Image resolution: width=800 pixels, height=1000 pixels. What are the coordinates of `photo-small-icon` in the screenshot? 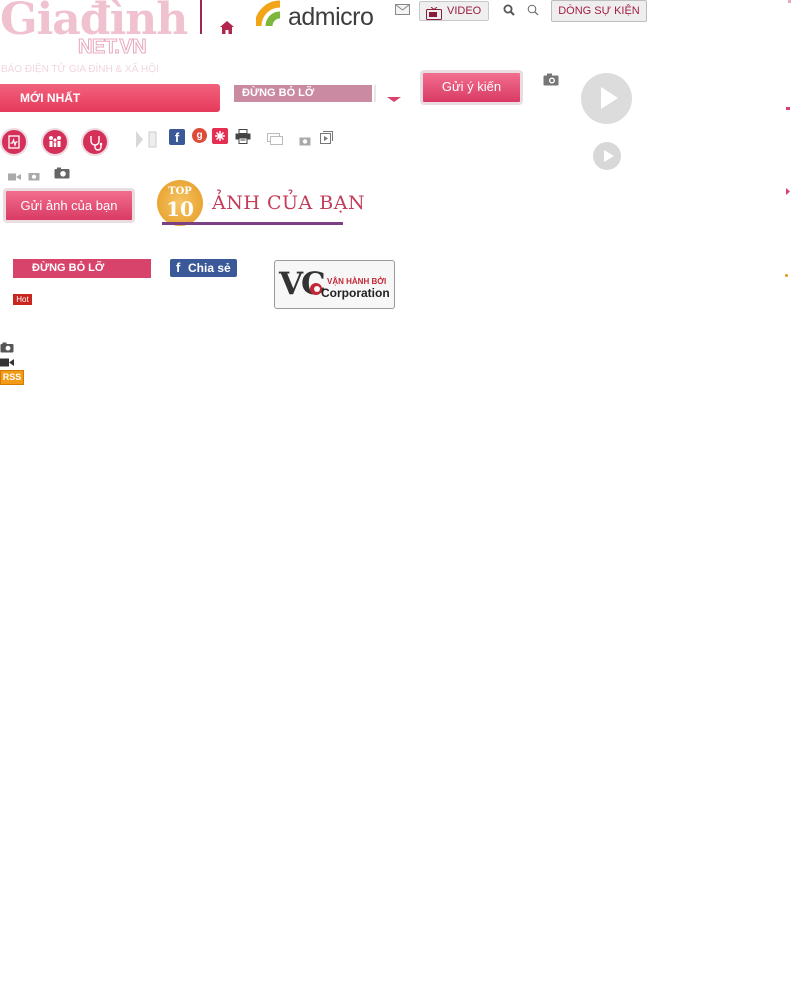 It's located at (34, 173).